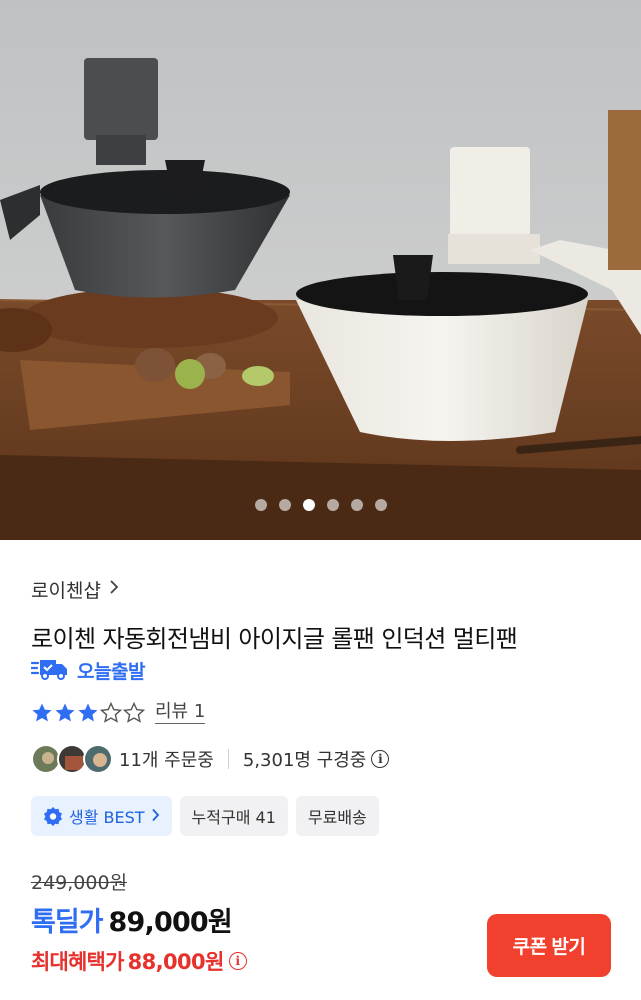 The height and width of the screenshot is (1000, 641). What do you see at coordinates (180, 712) in the screenshot?
I see `review-link: 리뷰 1` at bounding box center [180, 712].